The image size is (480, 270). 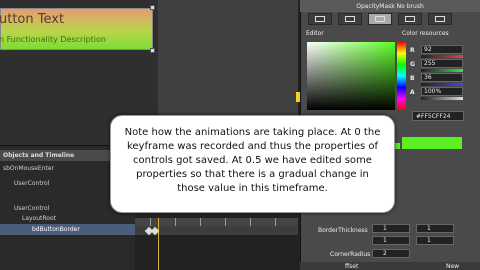 I want to click on border-right-input: 1, so click(x=391, y=240).